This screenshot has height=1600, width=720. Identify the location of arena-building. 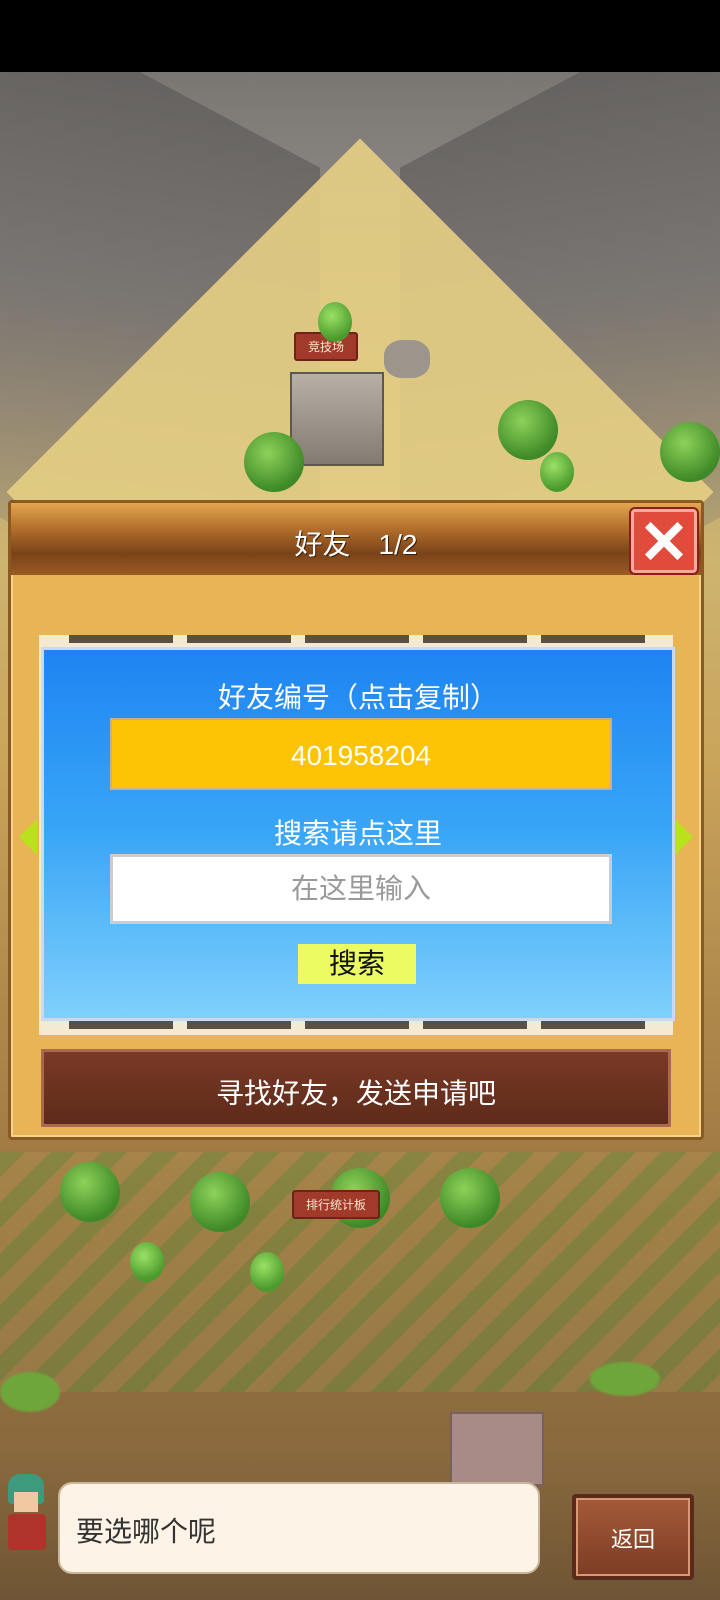
(337, 419).